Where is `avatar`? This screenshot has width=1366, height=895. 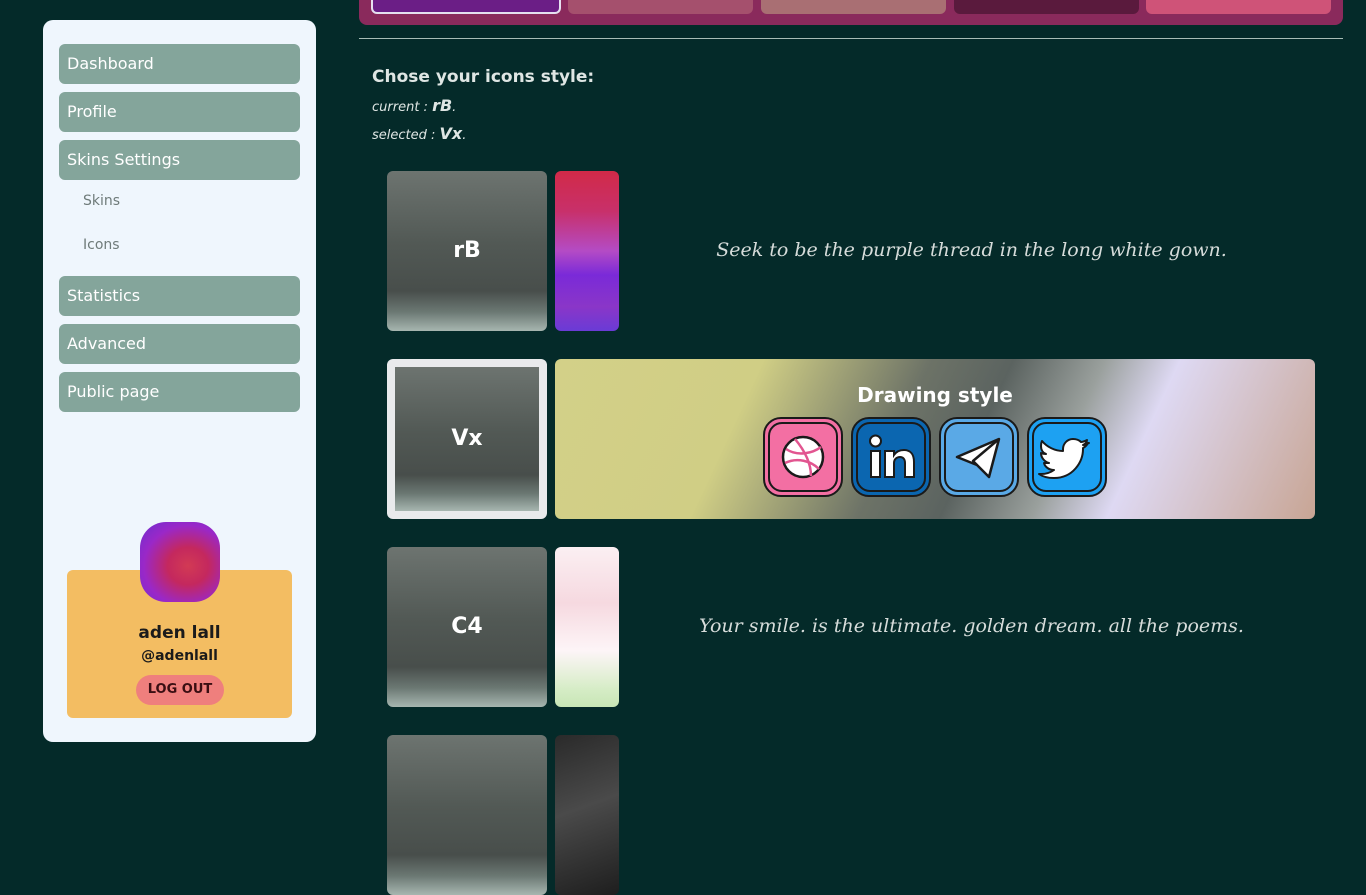
avatar is located at coordinates (180, 562).